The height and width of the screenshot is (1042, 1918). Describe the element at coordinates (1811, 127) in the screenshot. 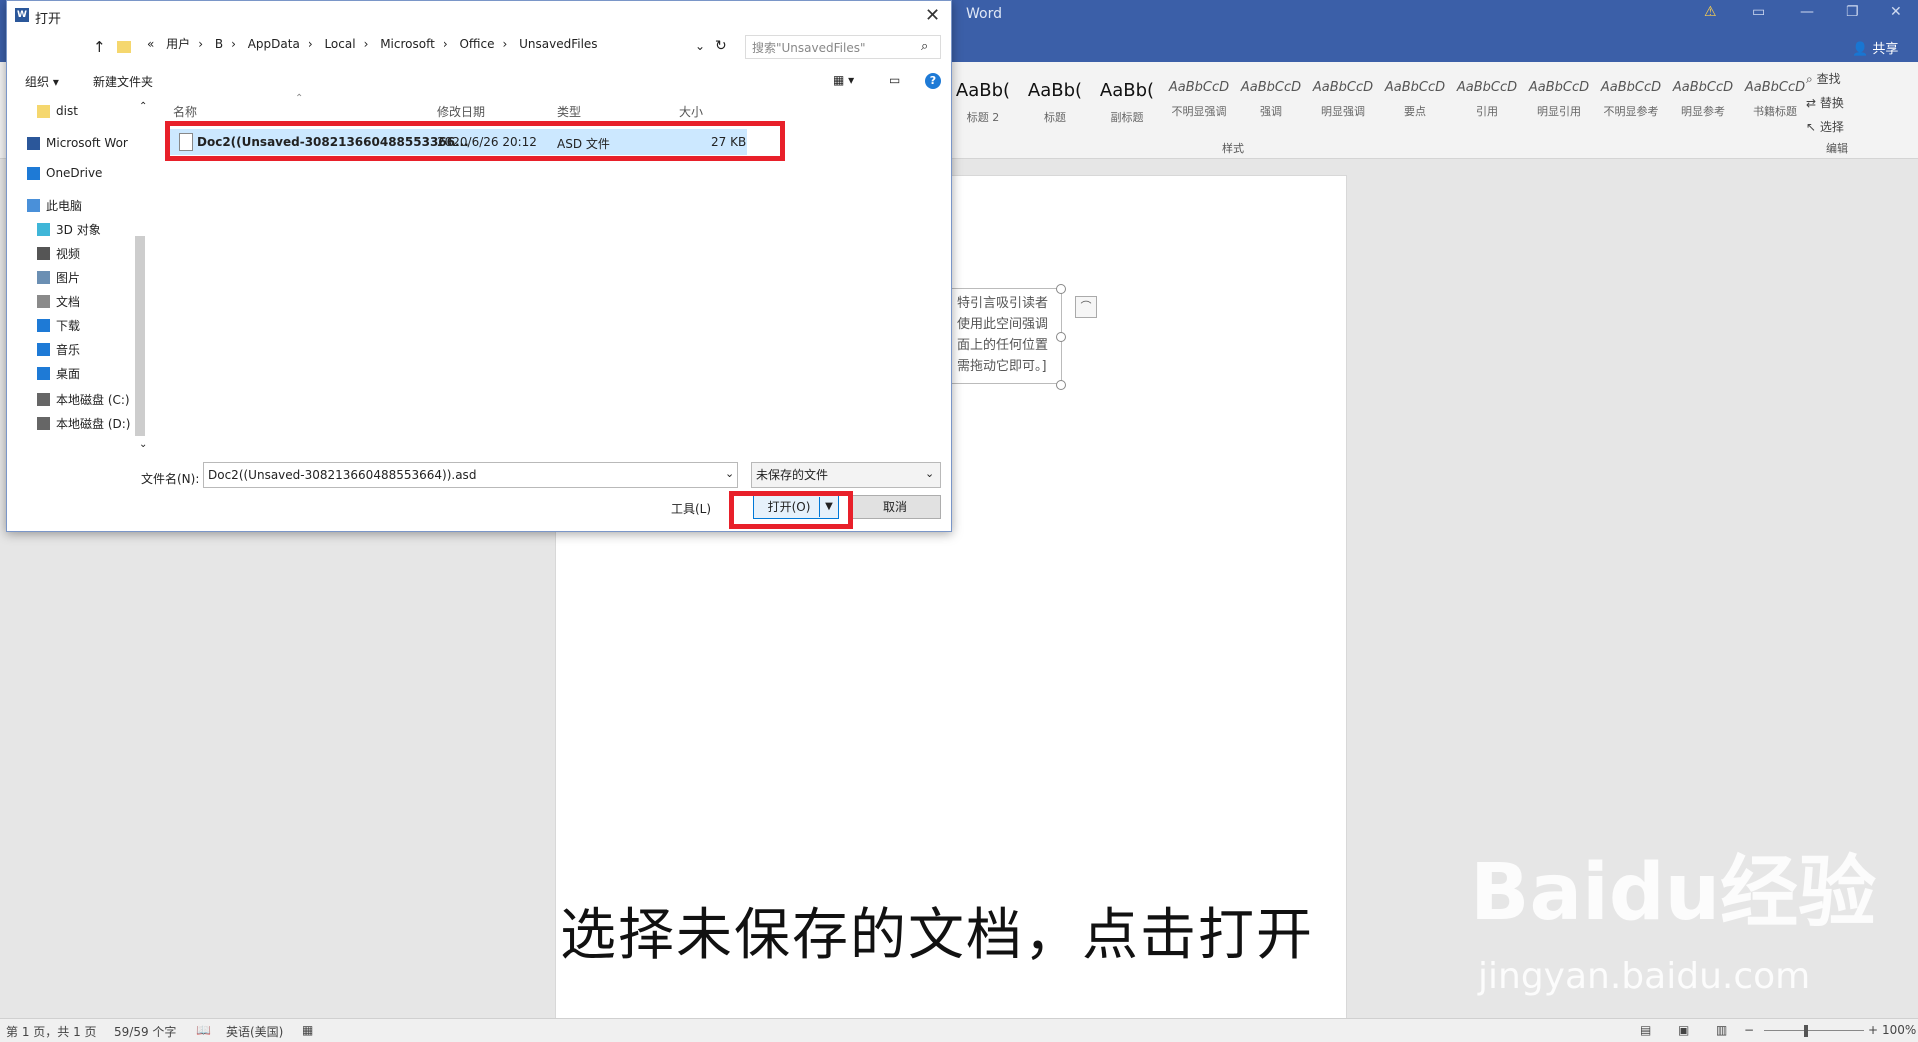

I see `cursor-icon: ↖` at that location.